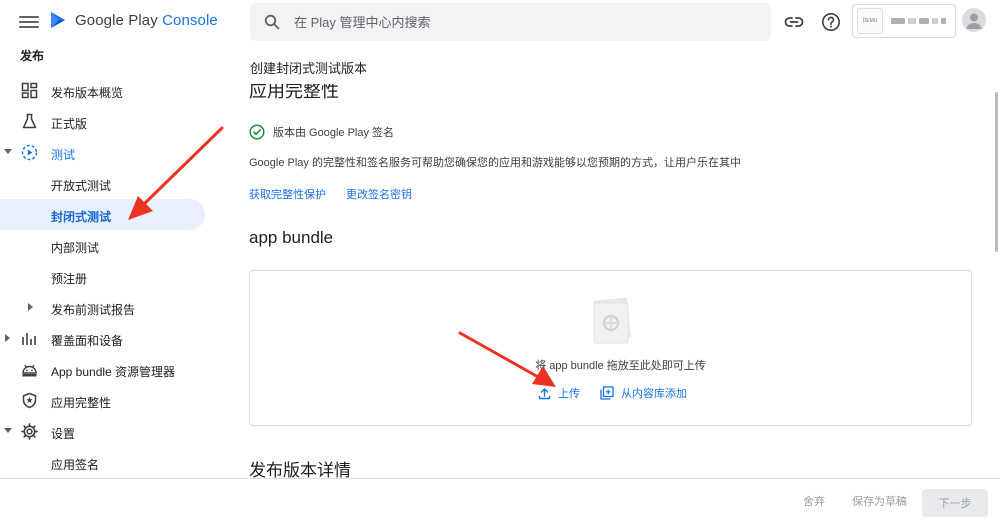 The image size is (1000, 524). Describe the element at coordinates (955, 503) in the screenshot. I see `next-button: 下一步` at that location.